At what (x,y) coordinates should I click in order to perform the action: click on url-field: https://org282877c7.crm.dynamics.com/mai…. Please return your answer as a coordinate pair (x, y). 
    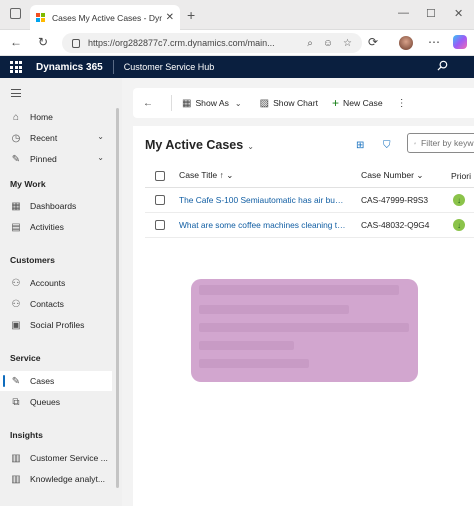
    Looking at the image, I should click on (212, 43).